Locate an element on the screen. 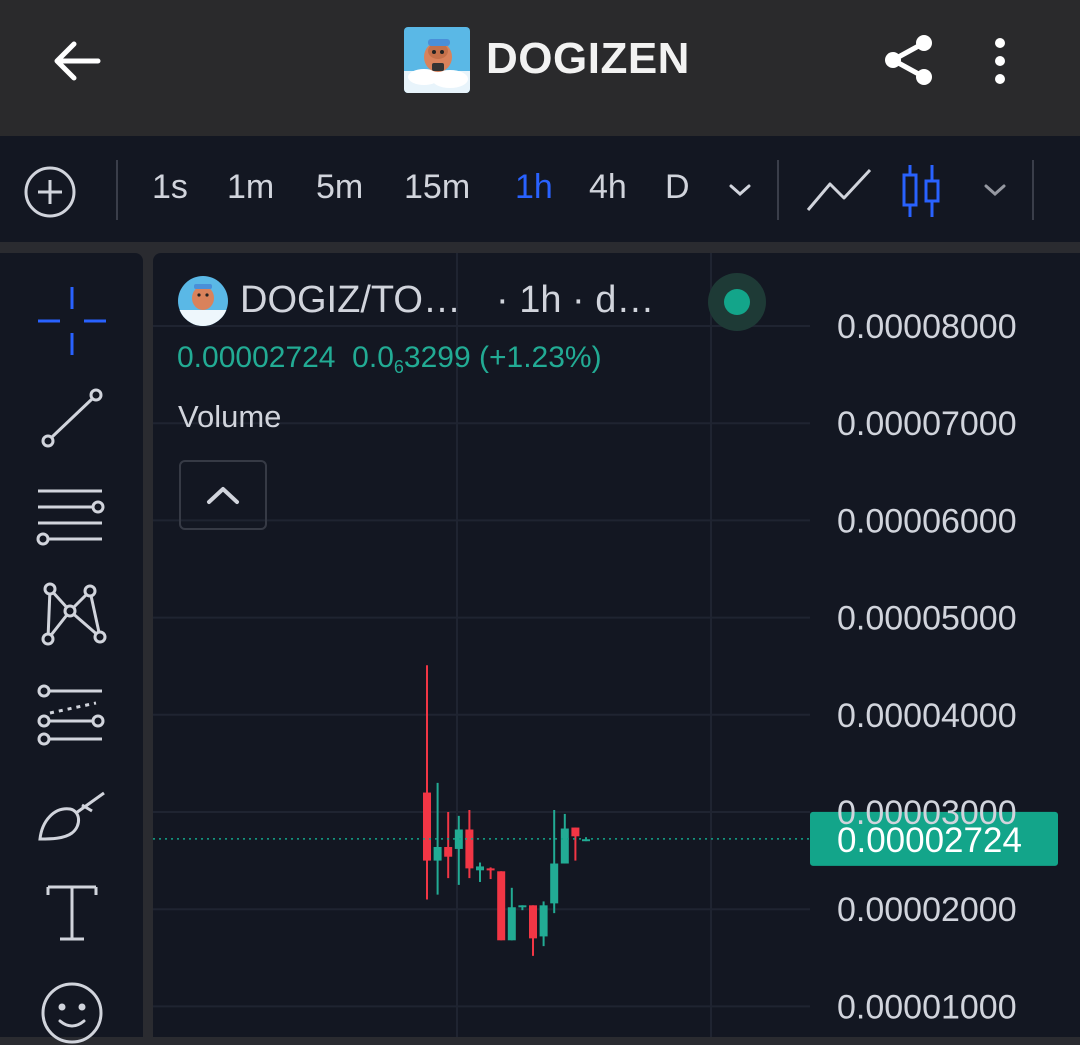 The image size is (1080, 1045). change-percent: (+1.23%) is located at coordinates (540, 357).